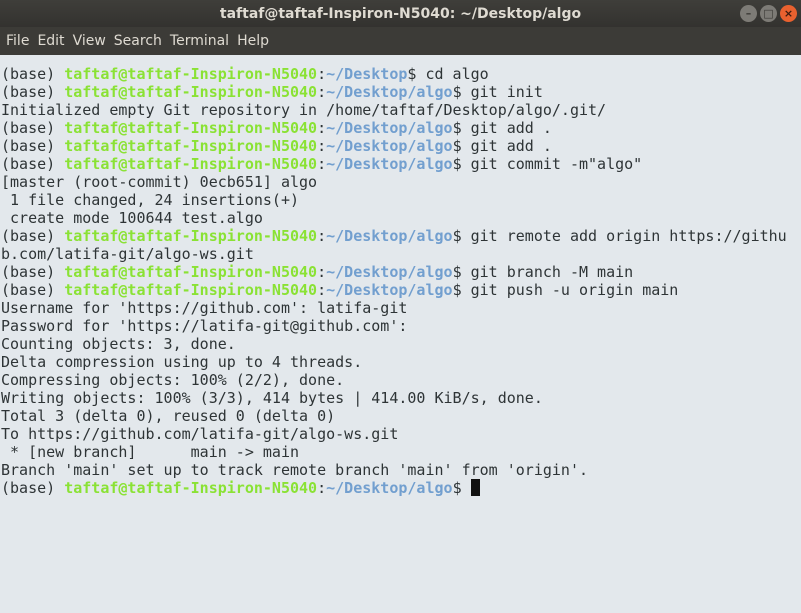 This screenshot has height=613, width=801. Describe the element at coordinates (565, 290) in the screenshot. I see `prompt-cmd: $ git push -u origin main` at that location.